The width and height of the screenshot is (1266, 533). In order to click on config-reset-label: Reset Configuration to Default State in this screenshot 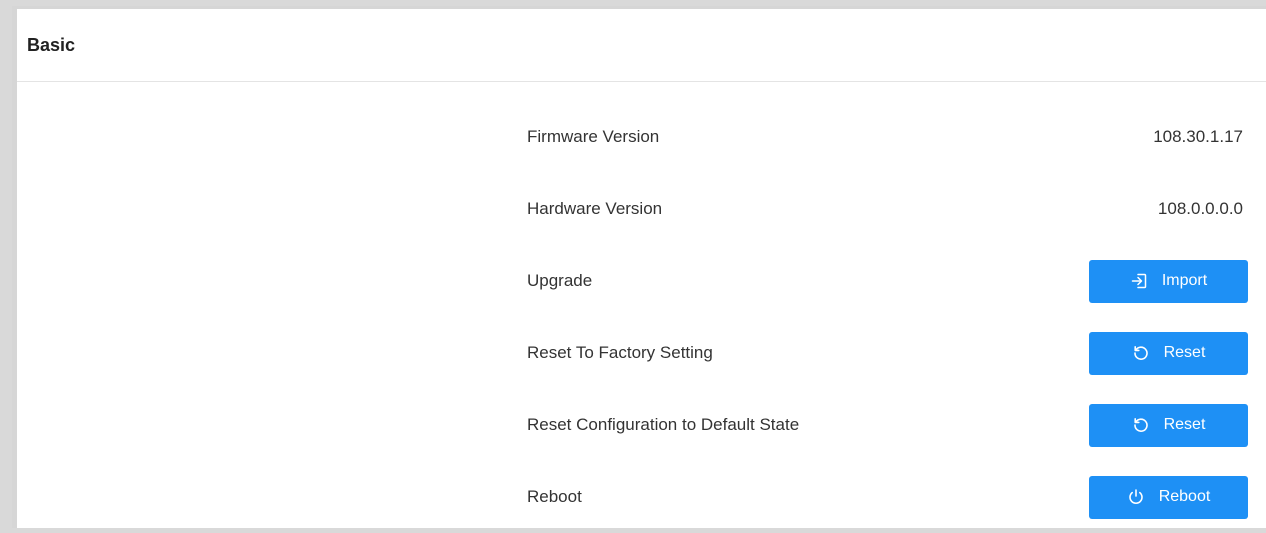, I will do `click(663, 424)`.